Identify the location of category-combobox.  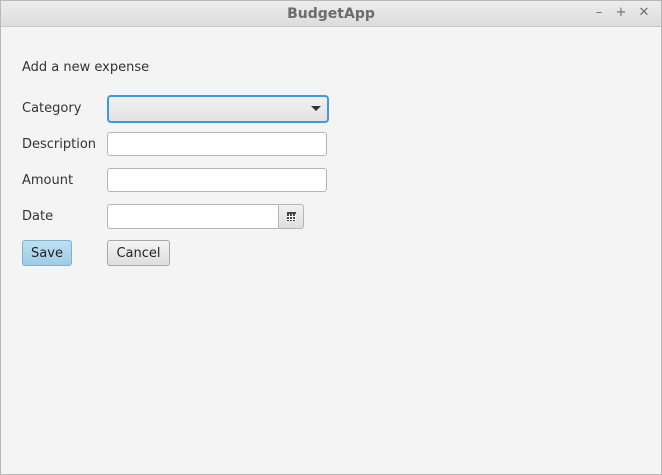
(218, 109).